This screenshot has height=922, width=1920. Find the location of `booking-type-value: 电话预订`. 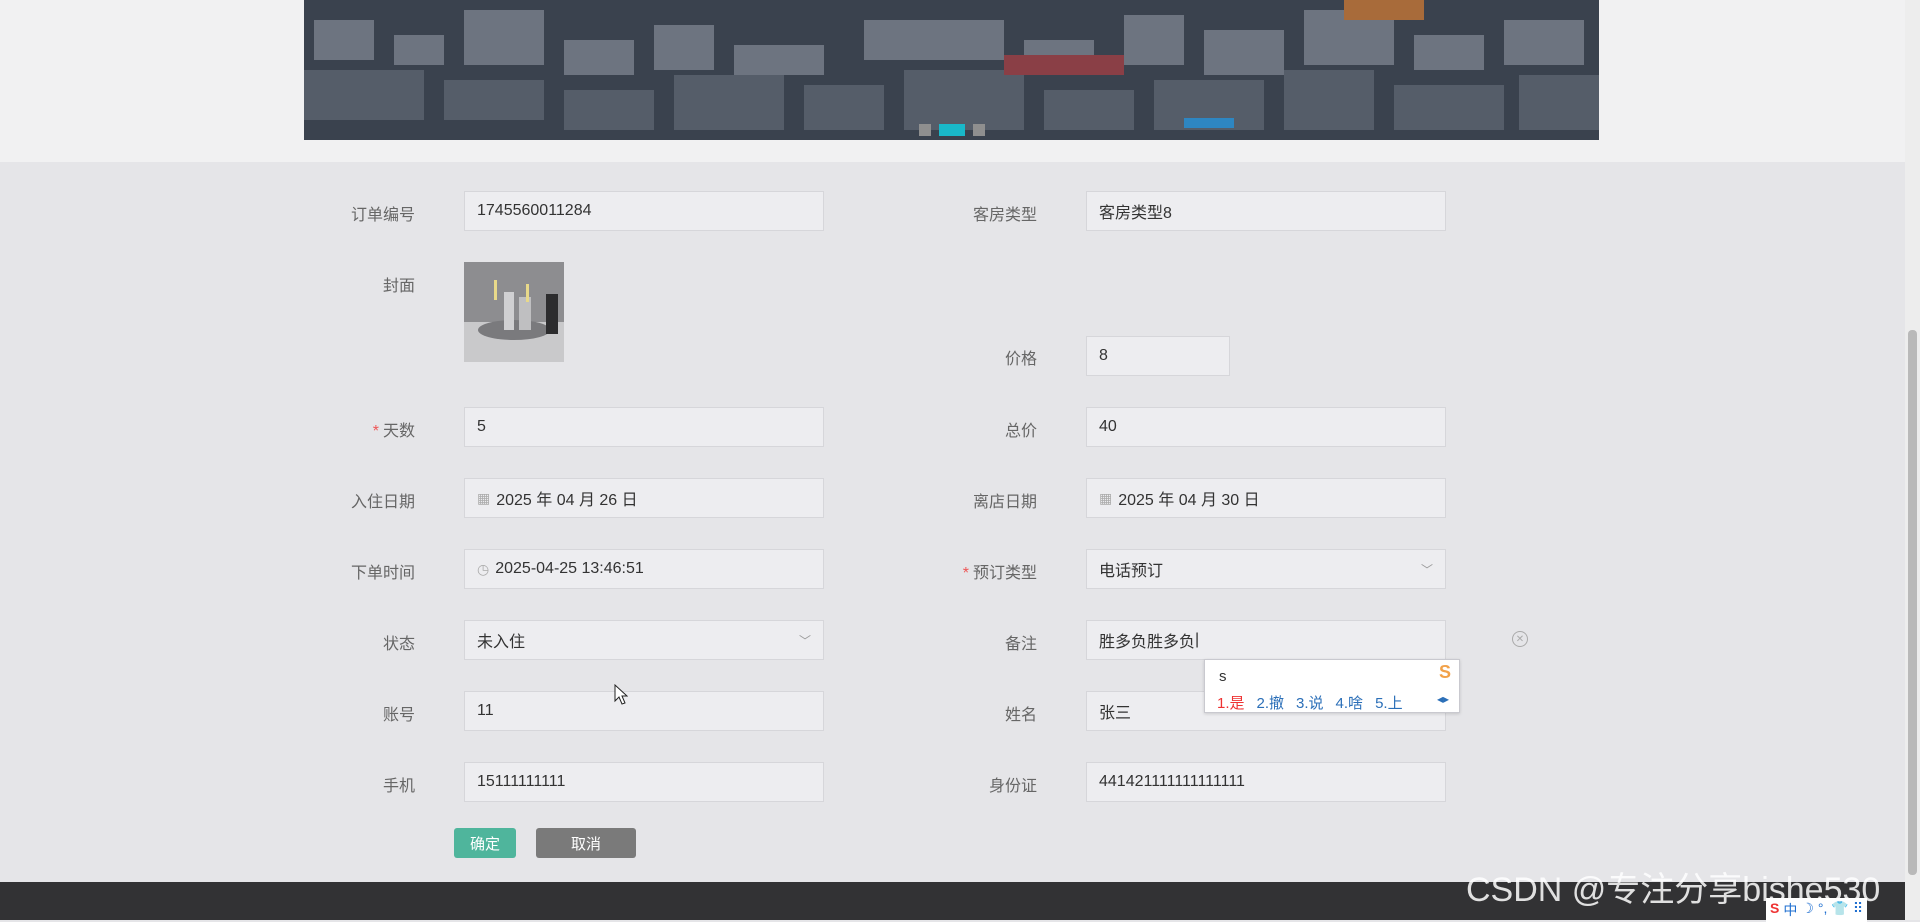

booking-type-value: 电话预订 is located at coordinates (1131, 571).